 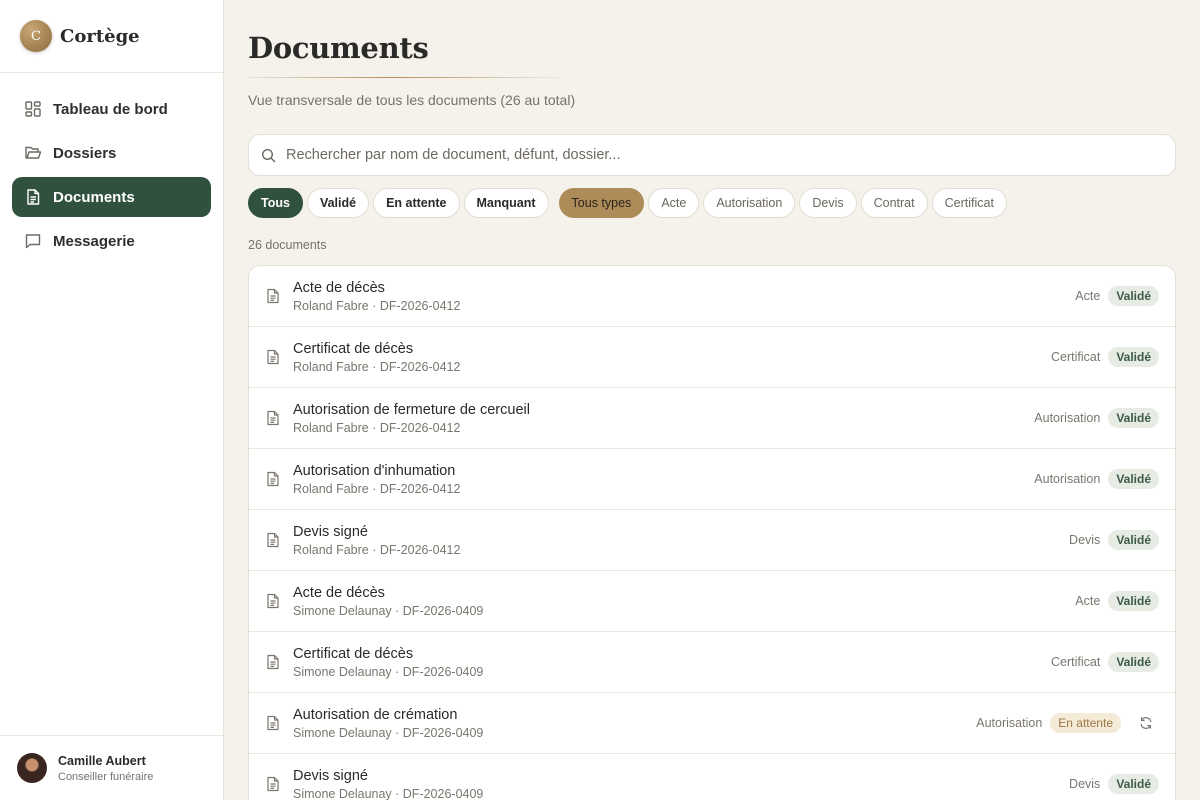 I want to click on sidebar-item-label: Documents, so click(x=94, y=197).